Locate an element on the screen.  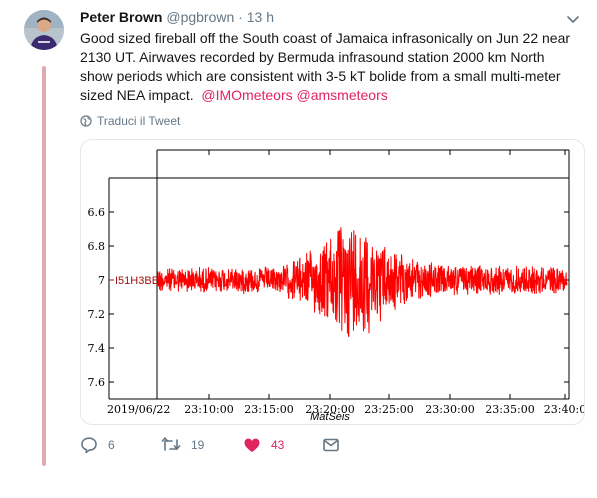
reply-button: 6 is located at coordinates (97, 445).